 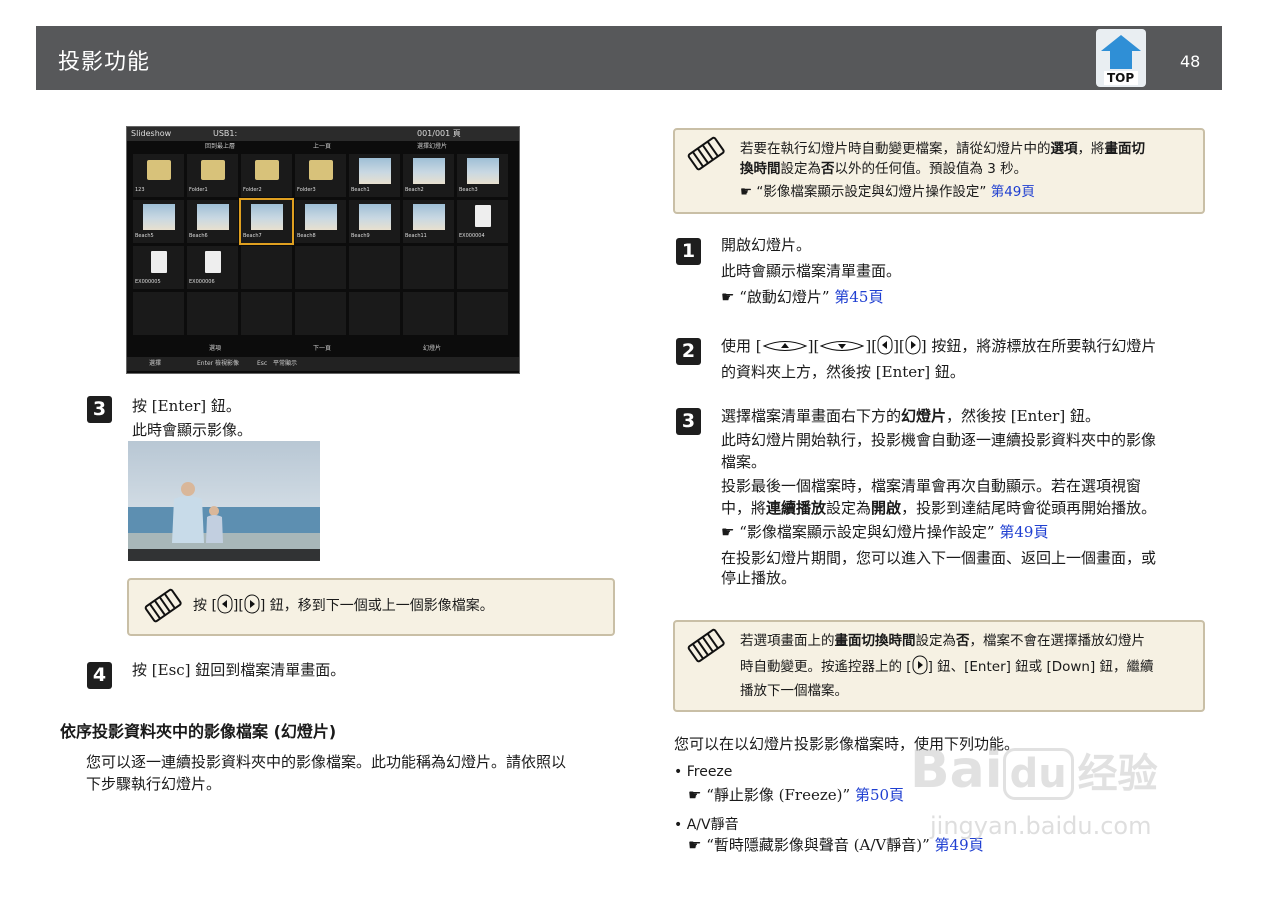 I want to click on thumbnail-cell: Beach11, so click(x=428, y=221).